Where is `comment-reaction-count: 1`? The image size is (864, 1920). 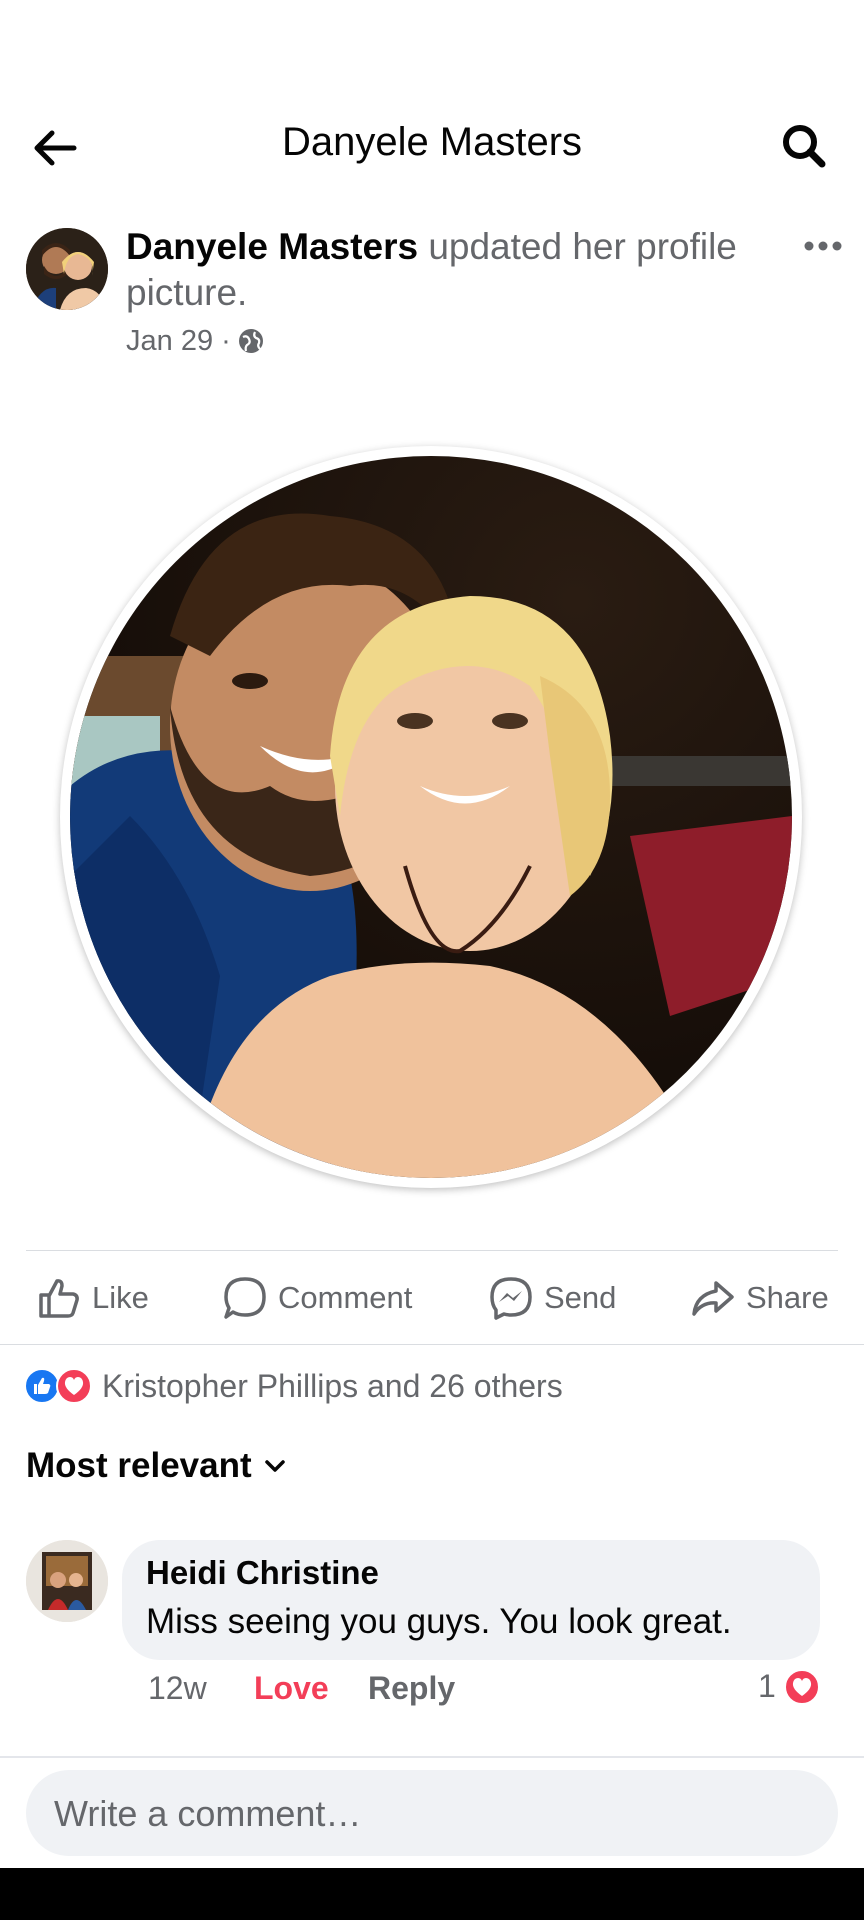 comment-reaction-count: 1 is located at coordinates (789, 1686).